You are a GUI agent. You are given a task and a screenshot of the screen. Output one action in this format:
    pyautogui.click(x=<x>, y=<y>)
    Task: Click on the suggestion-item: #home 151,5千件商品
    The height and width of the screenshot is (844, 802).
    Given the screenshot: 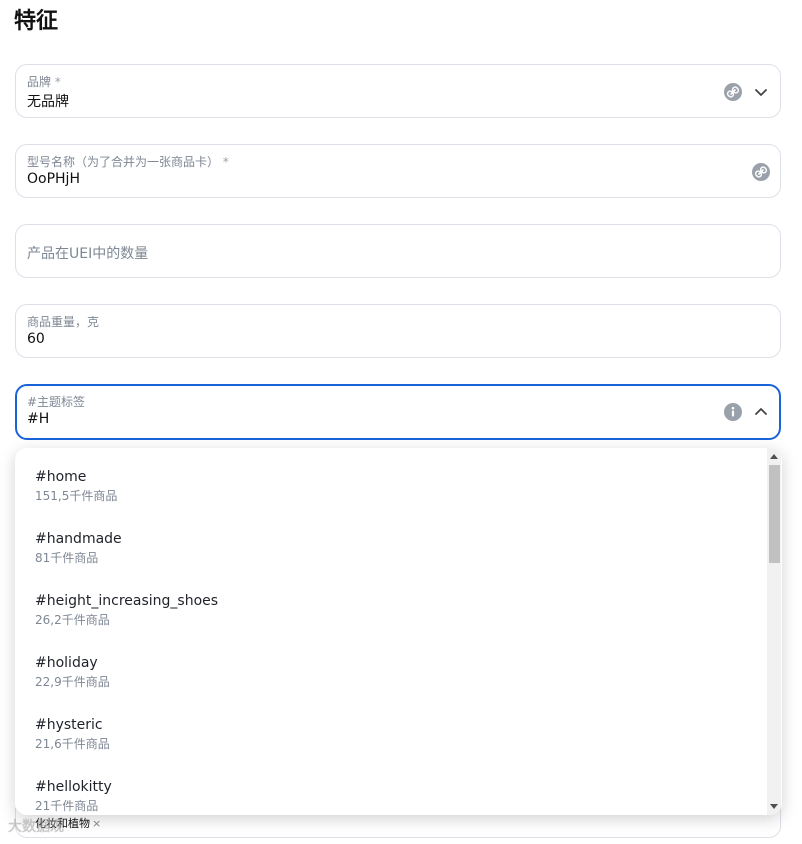 What is the action you would take?
    pyautogui.click(x=76, y=486)
    